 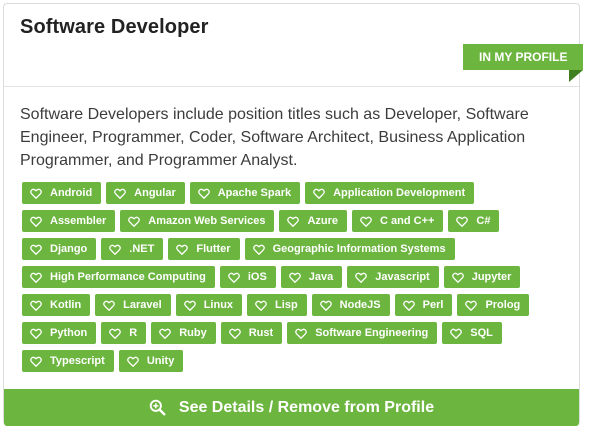 I want to click on card-title: Software Developer, so click(x=114, y=27).